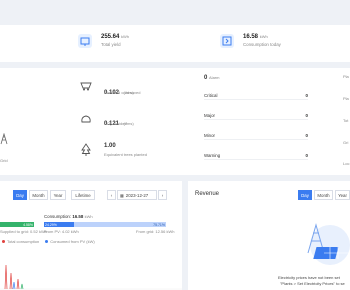  Describe the element at coordinates (125, 154) in the screenshot. I see `trees-label: Equivalent trees planted` at that location.